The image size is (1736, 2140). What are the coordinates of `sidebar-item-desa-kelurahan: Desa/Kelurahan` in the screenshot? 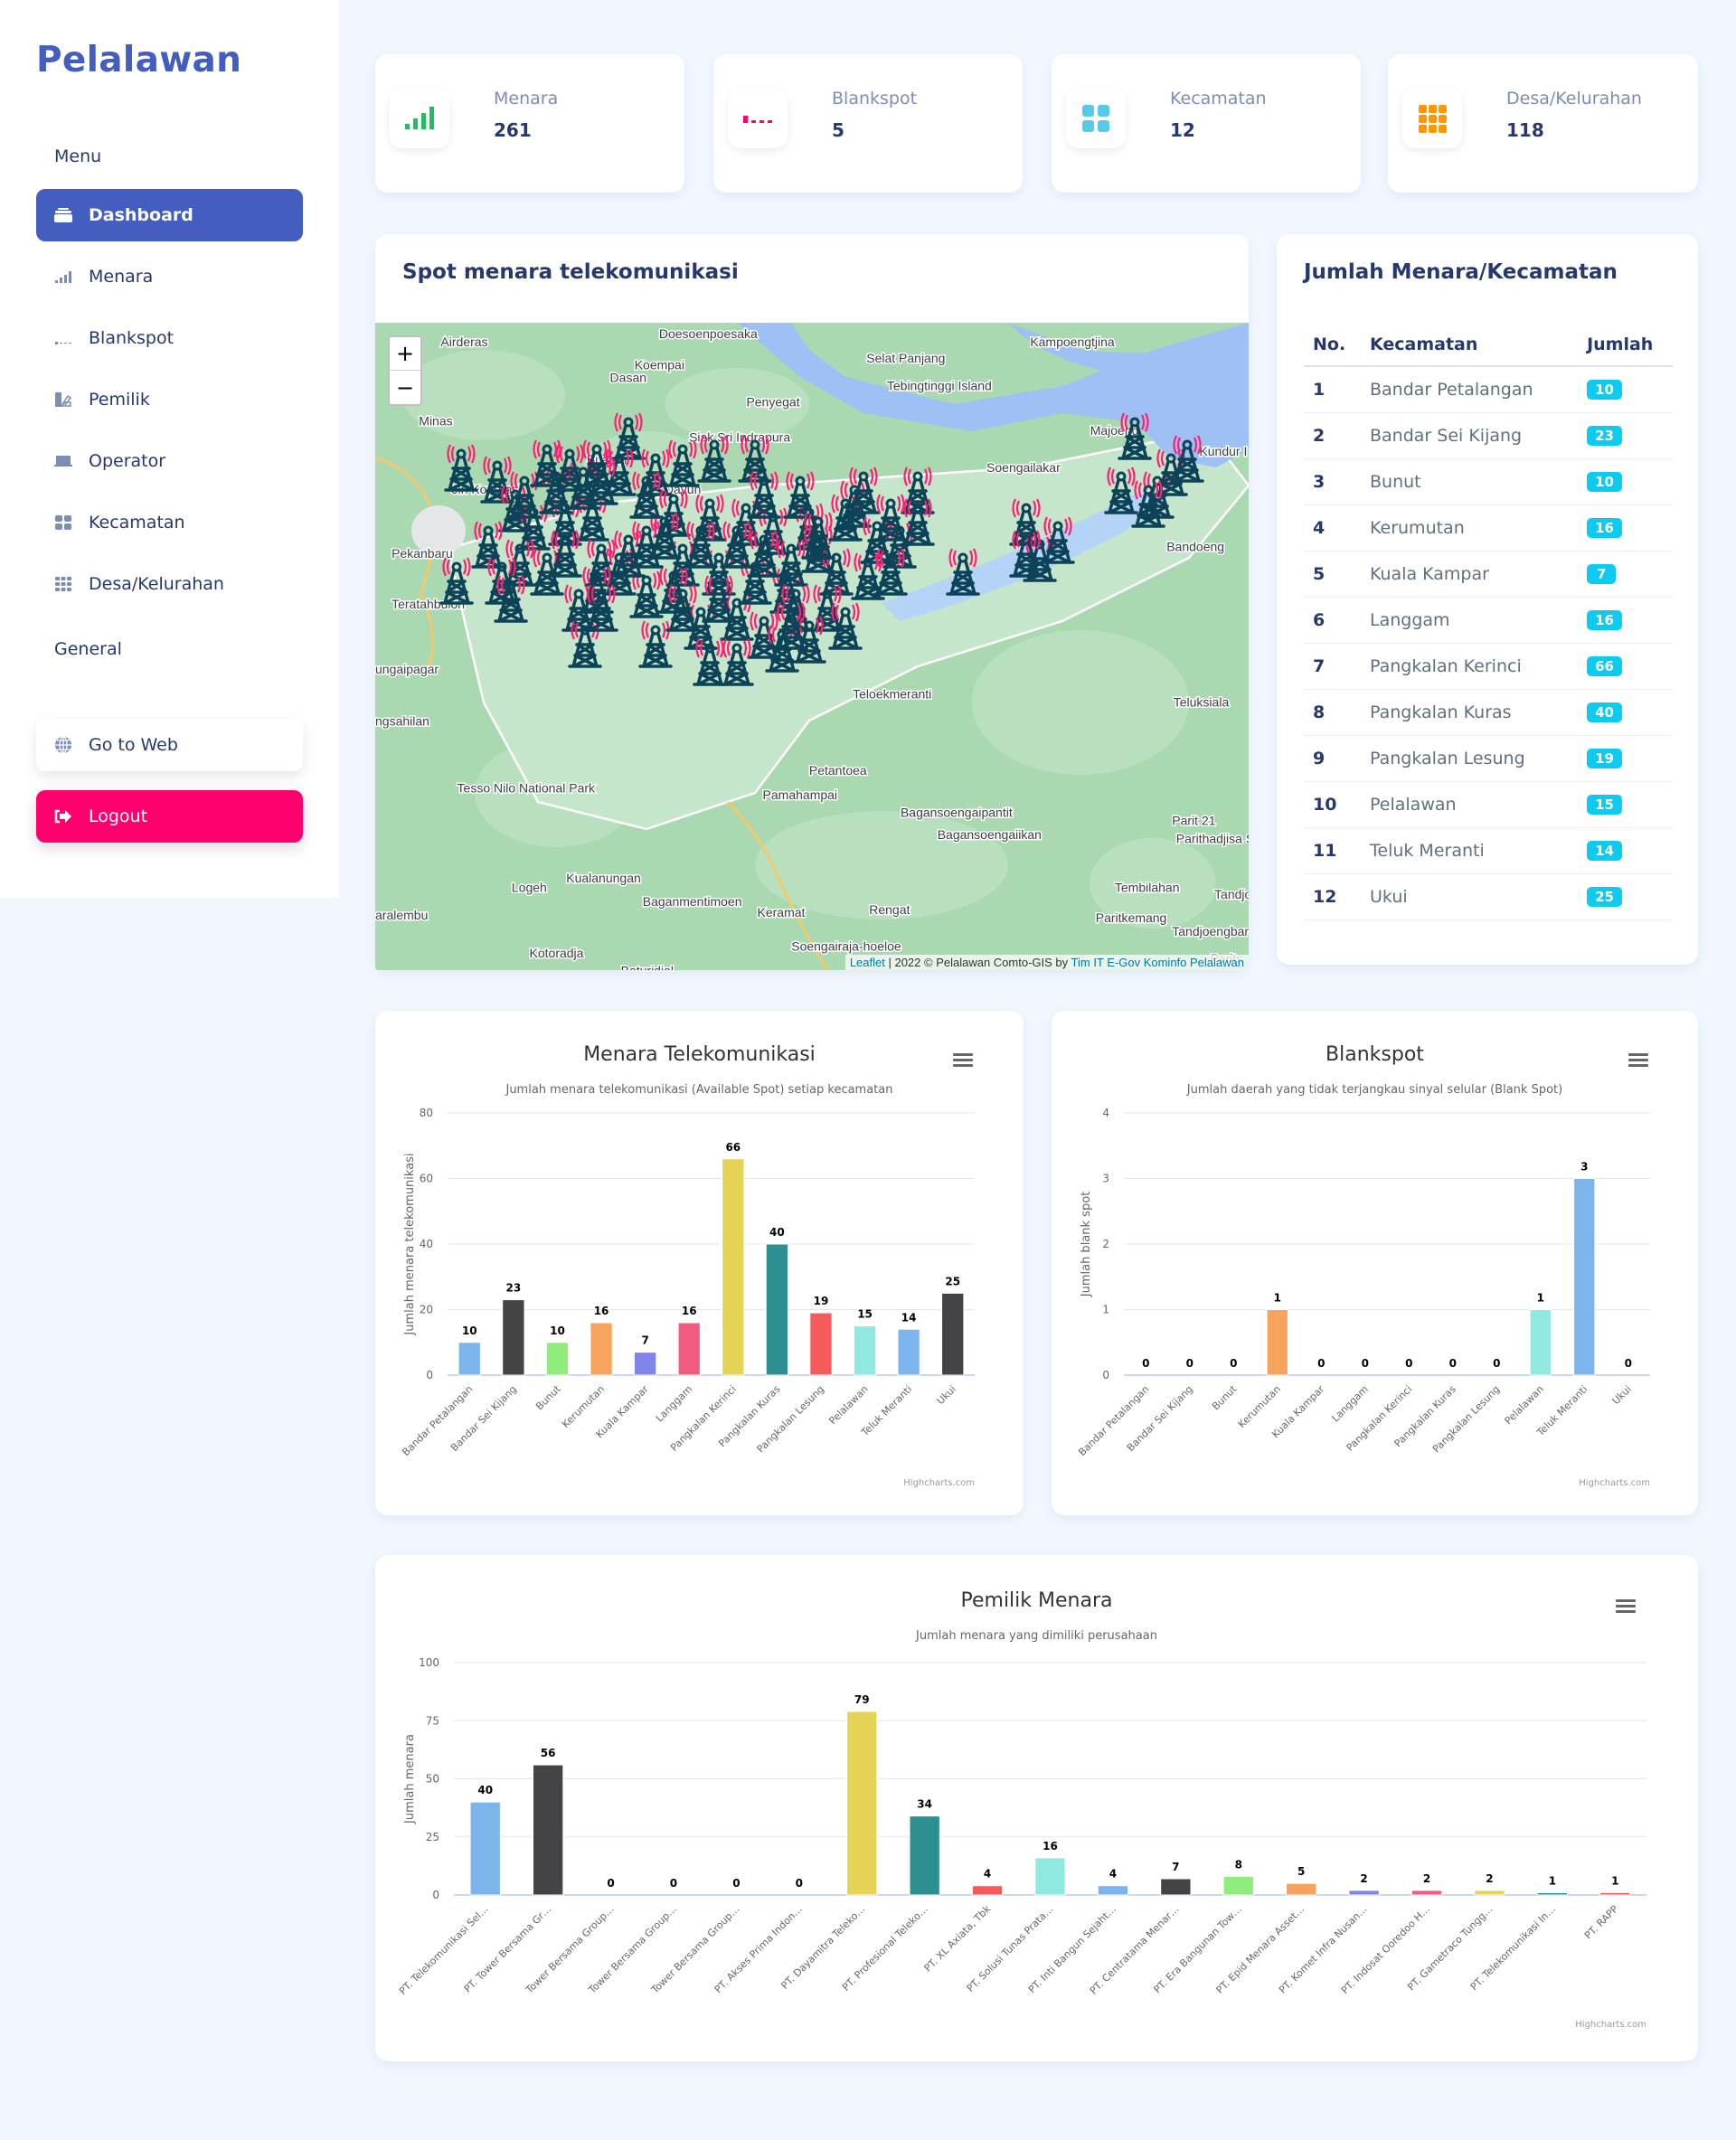 It's located at (170, 584).